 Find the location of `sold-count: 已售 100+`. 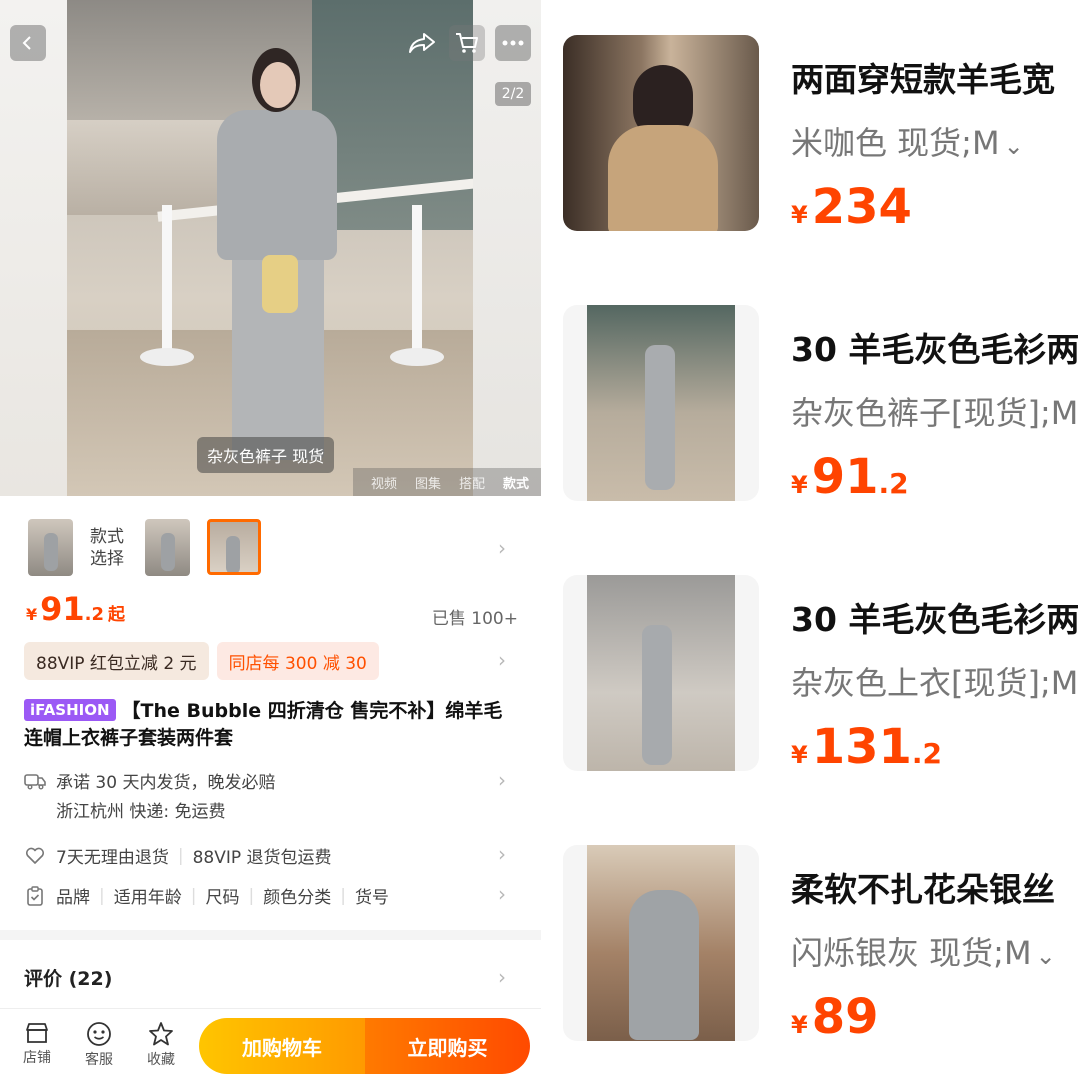

sold-count: 已售 100+ is located at coordinates (474, 619).